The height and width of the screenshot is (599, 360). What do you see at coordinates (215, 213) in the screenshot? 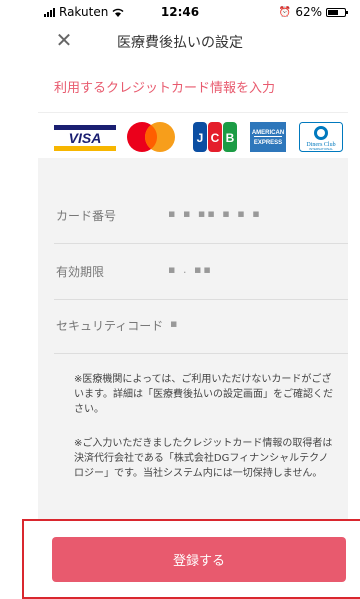
I see `card-number-field: ▪ ▪ ▪▪ ▪ ▪ ▪` at bounding box center [215, 213].